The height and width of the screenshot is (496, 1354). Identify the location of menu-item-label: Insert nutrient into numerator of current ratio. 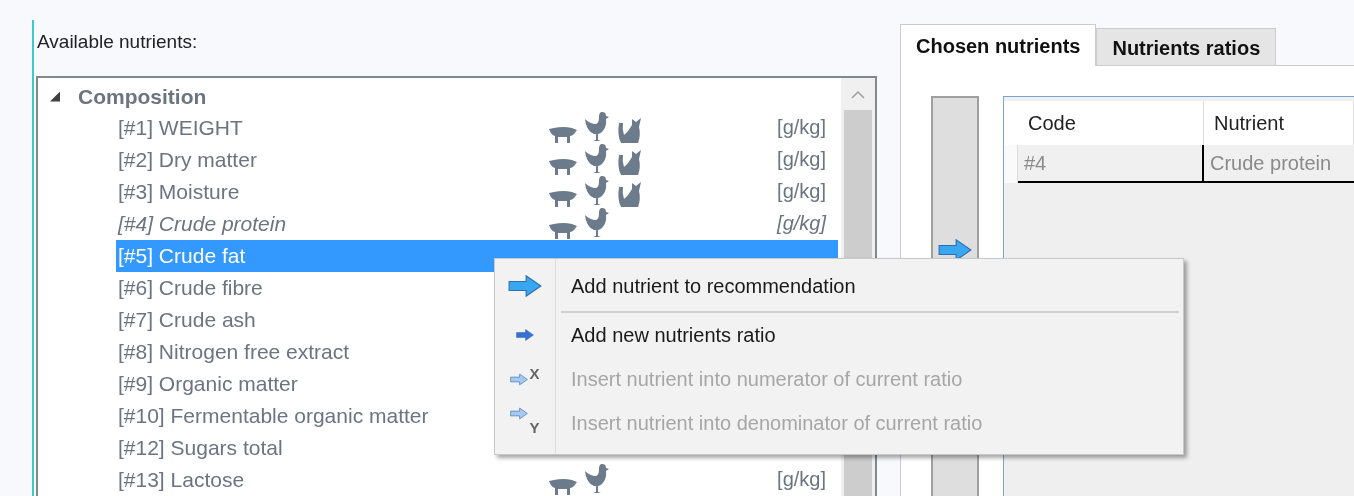
(767, 379).